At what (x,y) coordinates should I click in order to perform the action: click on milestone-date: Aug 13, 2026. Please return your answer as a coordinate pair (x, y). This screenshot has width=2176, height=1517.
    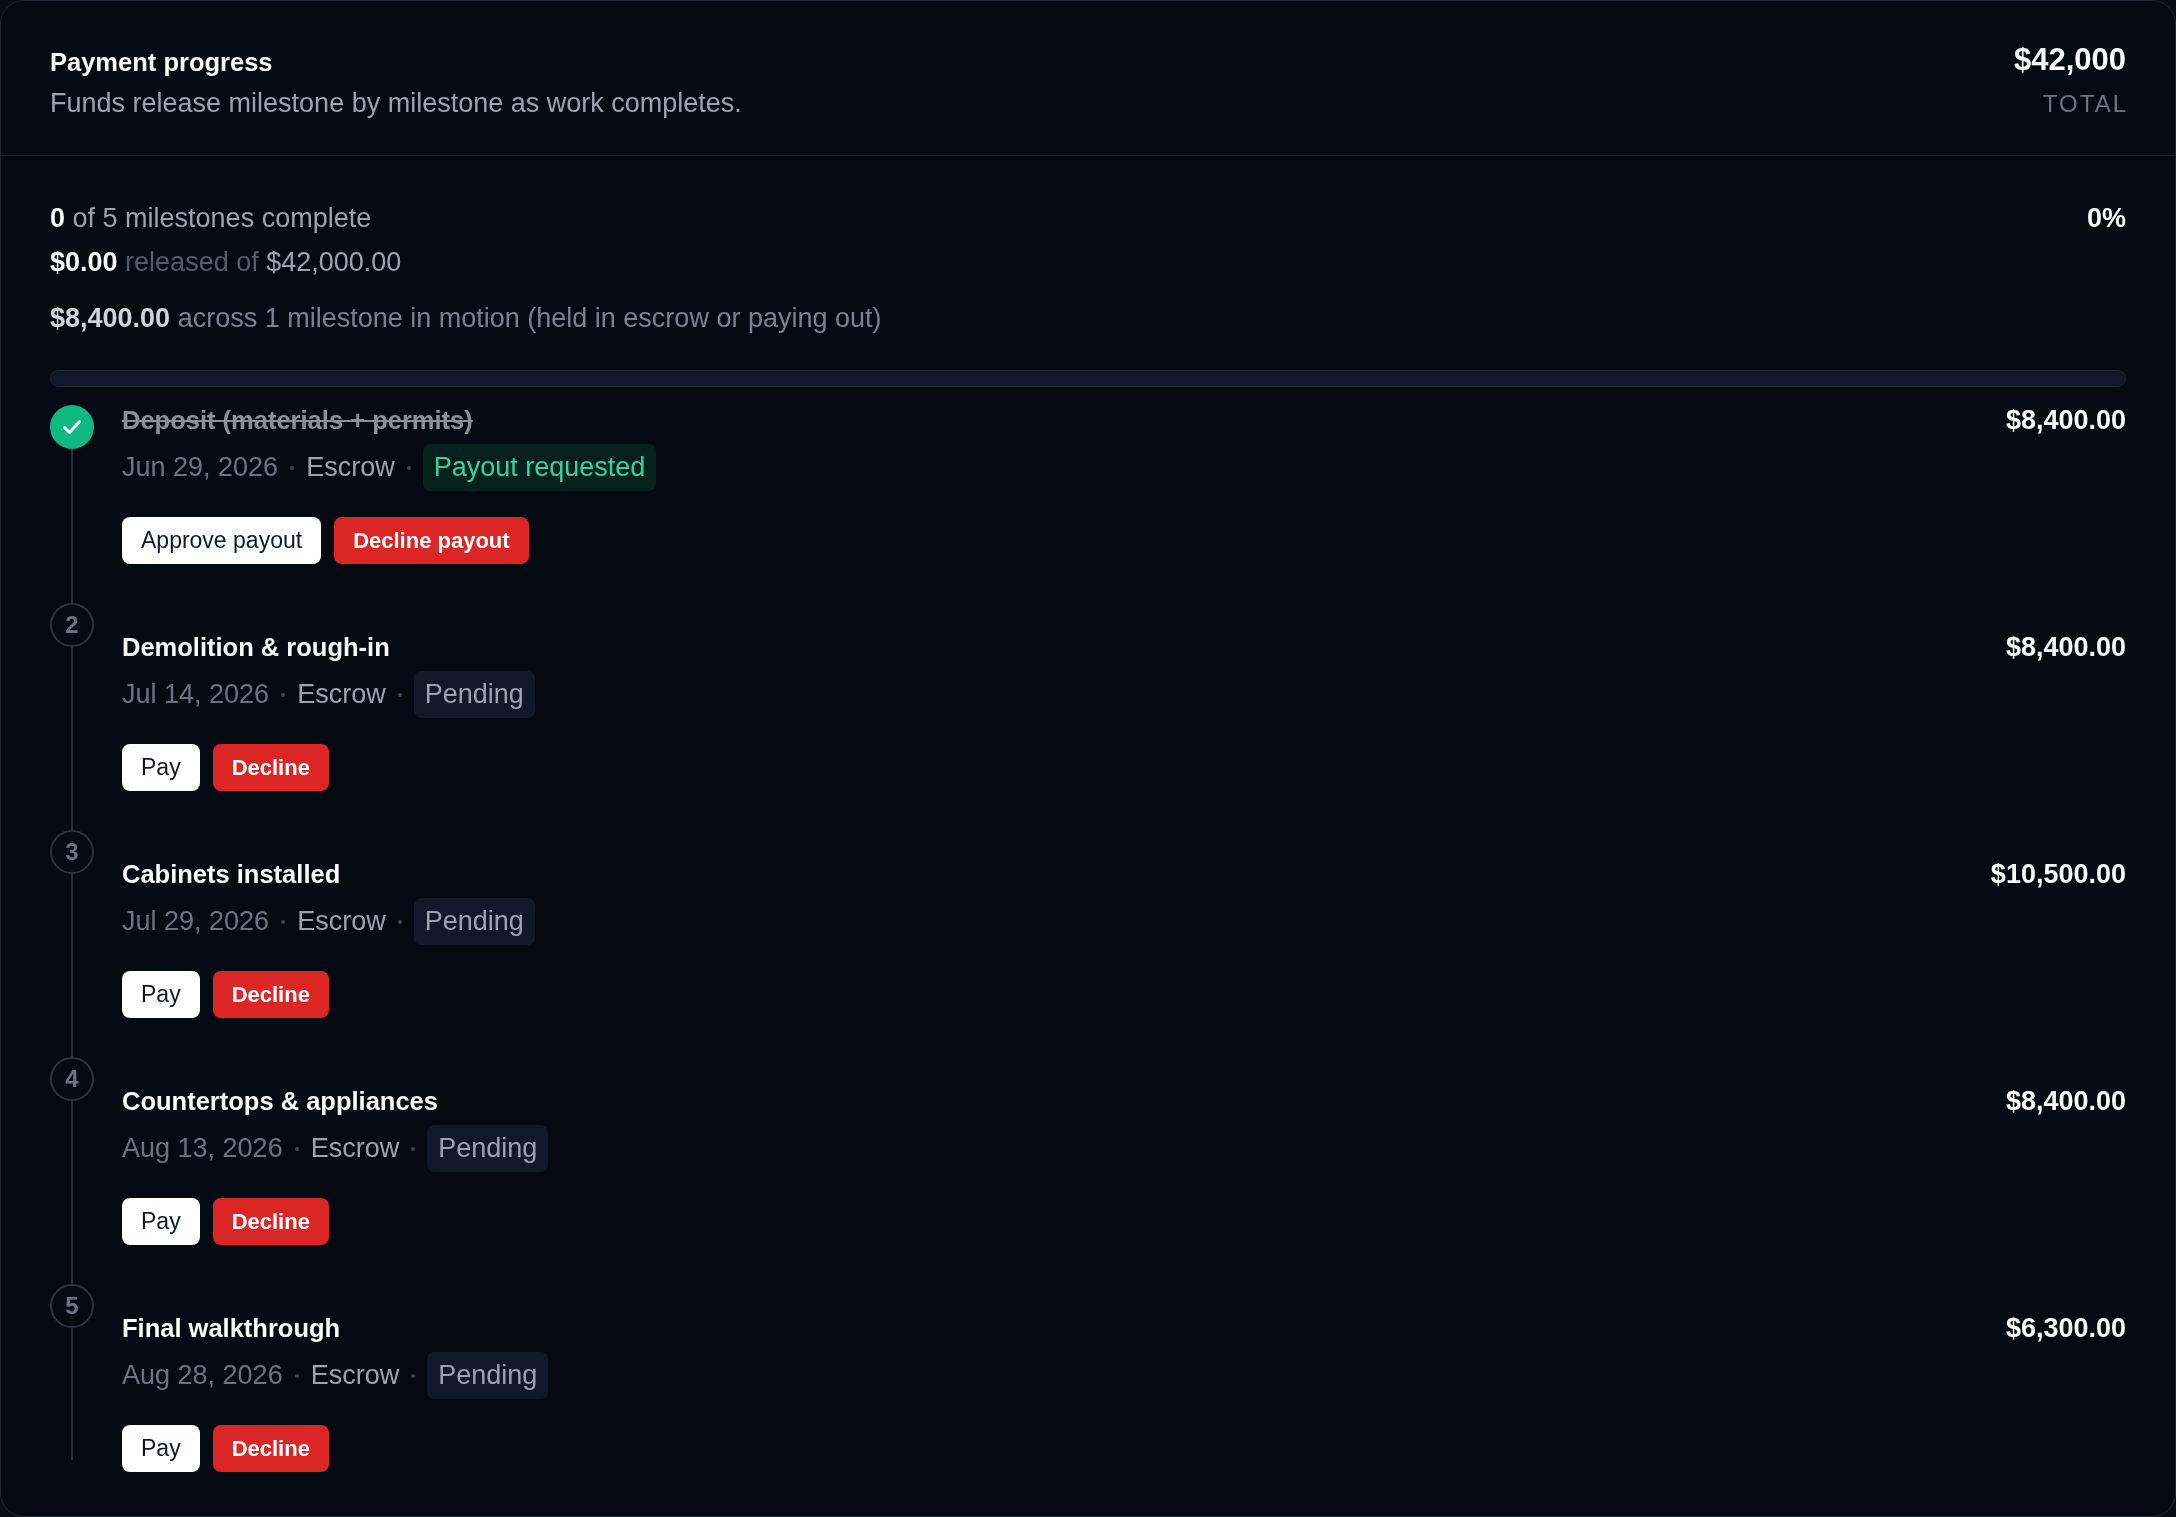
    Looking at the image, I should click on (202, 1148).